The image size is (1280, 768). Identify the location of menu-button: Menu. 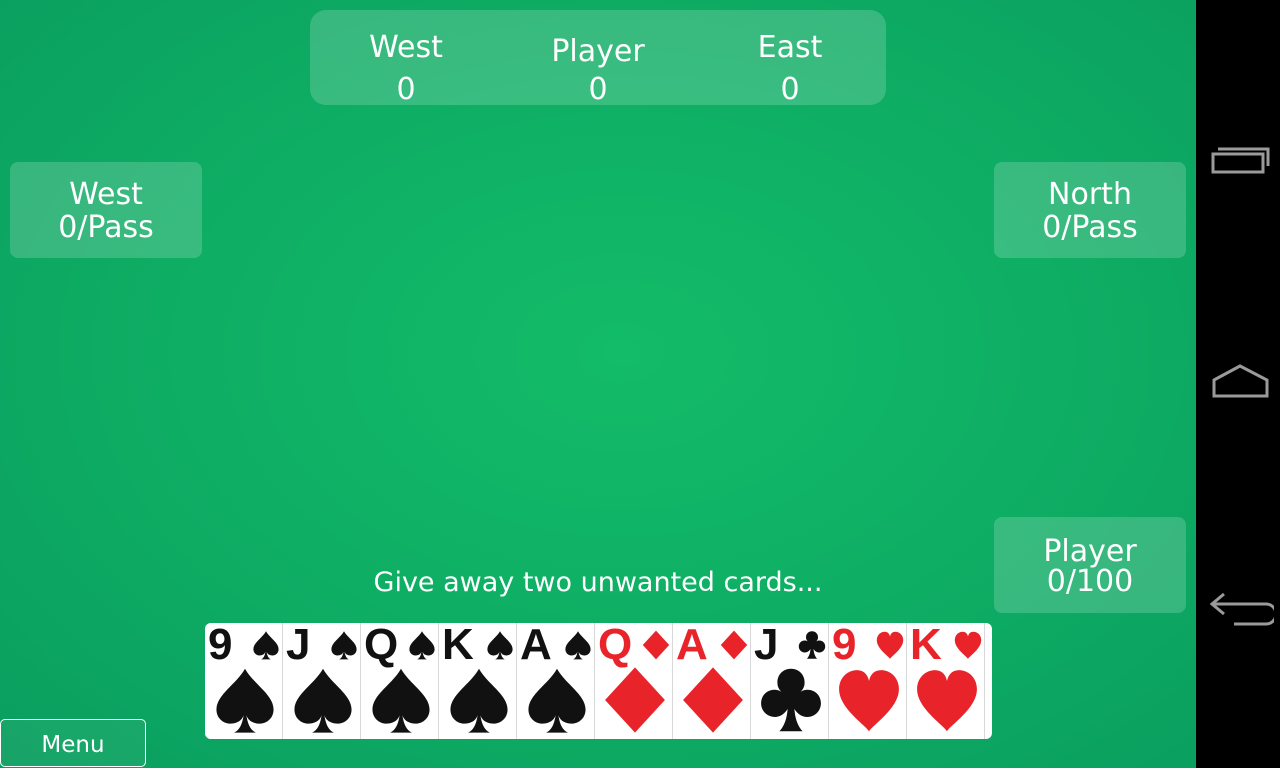
(73, 743).